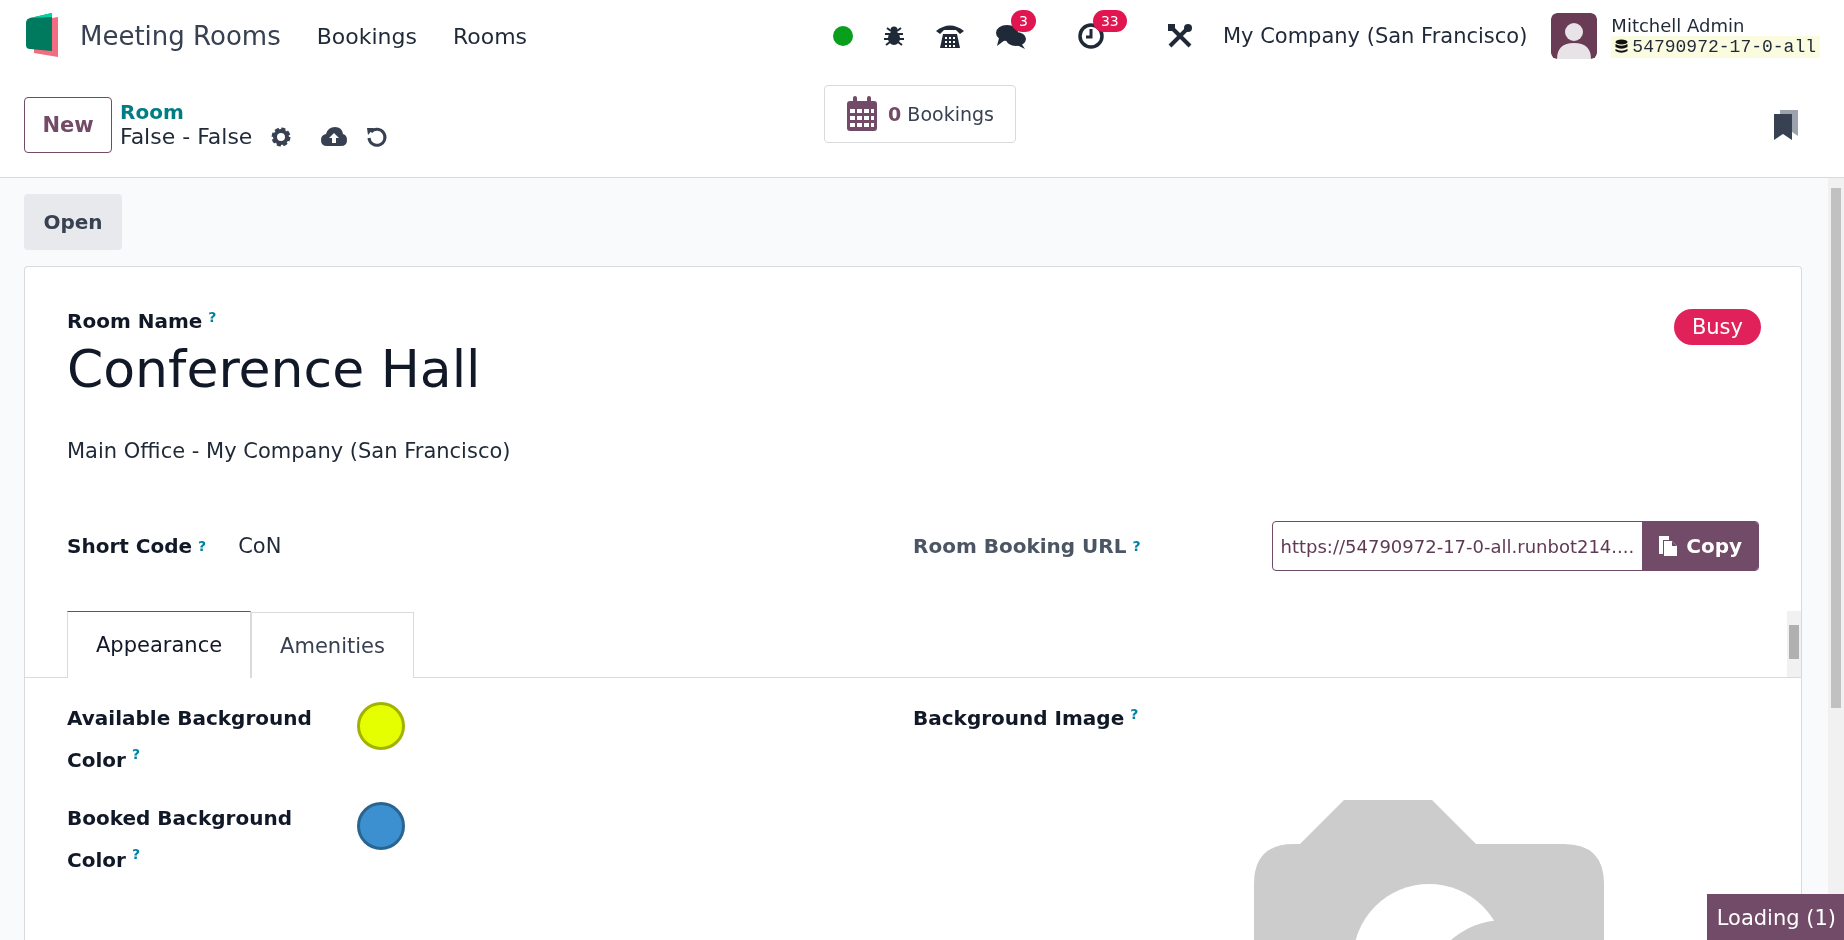  What do you see at coordinates (281, 136) in the screenshot?
I see `settings-icon` at bounding box center [281, 136].